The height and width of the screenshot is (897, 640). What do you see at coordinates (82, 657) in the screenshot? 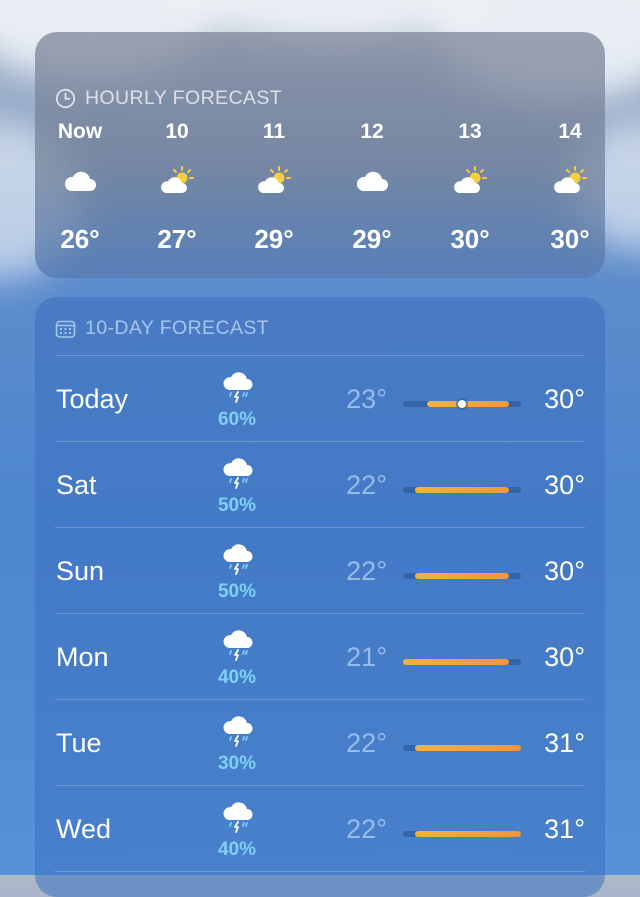
I see `day-label: Mon` at bounding box center [82, 657].